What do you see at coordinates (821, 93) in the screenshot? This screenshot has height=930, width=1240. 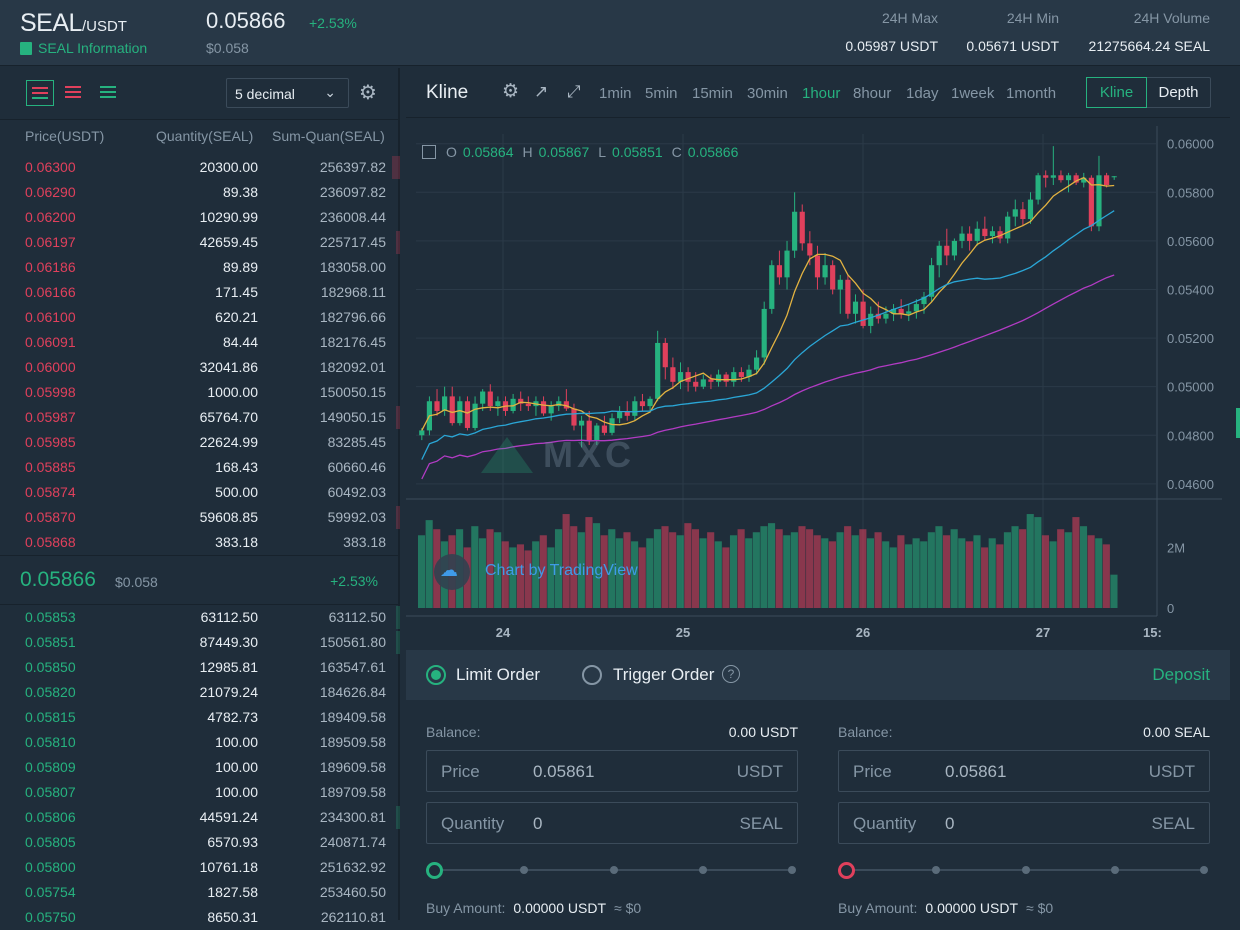 I see `interval-1hour: 1hour` at bounding box center [821, 93].